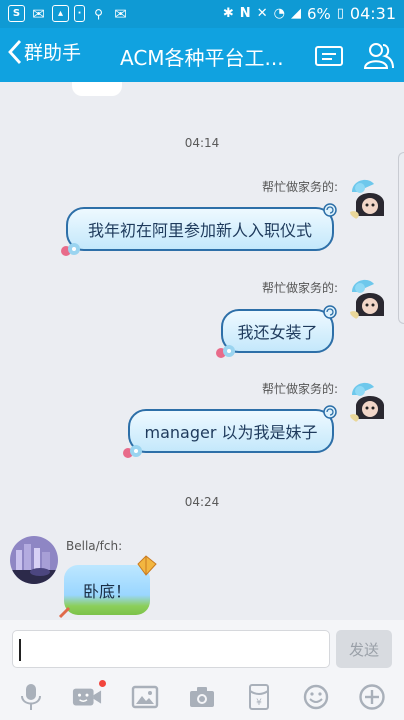 The image size is (404, 720). I want to click on timestamp: 04:24, so click(202, 502).